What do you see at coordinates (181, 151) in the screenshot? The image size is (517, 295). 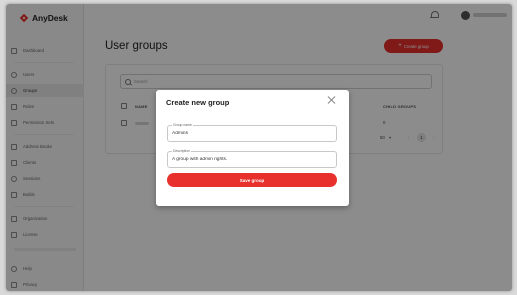 I see `description-label: Description` at bounding box center [181, 151].